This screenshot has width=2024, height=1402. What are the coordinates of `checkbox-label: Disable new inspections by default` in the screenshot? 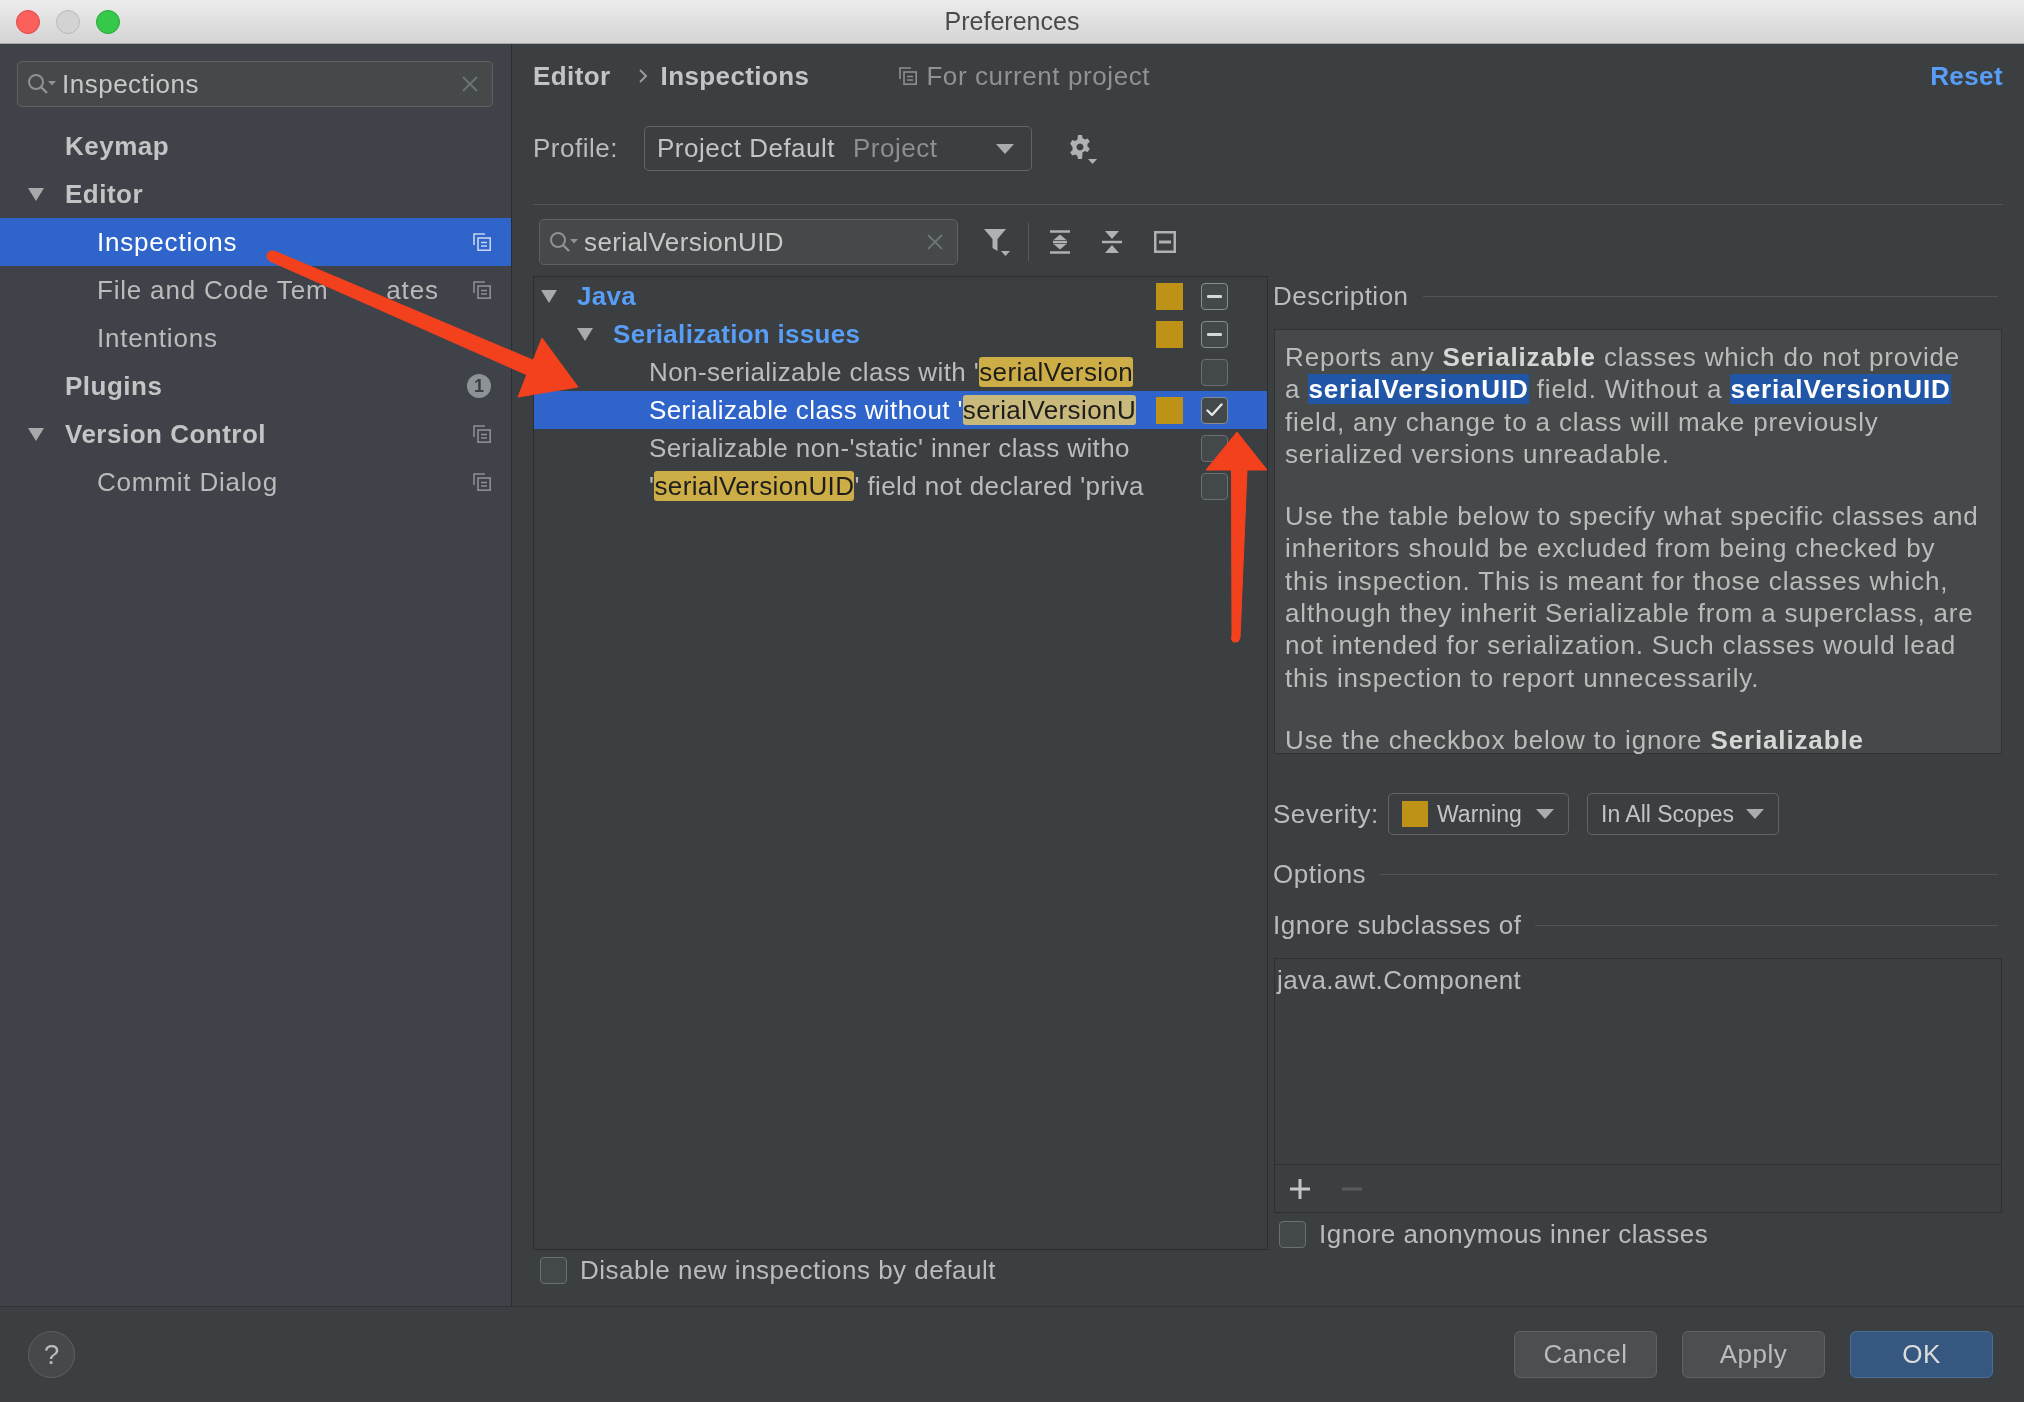 It's located at (788, 1270).